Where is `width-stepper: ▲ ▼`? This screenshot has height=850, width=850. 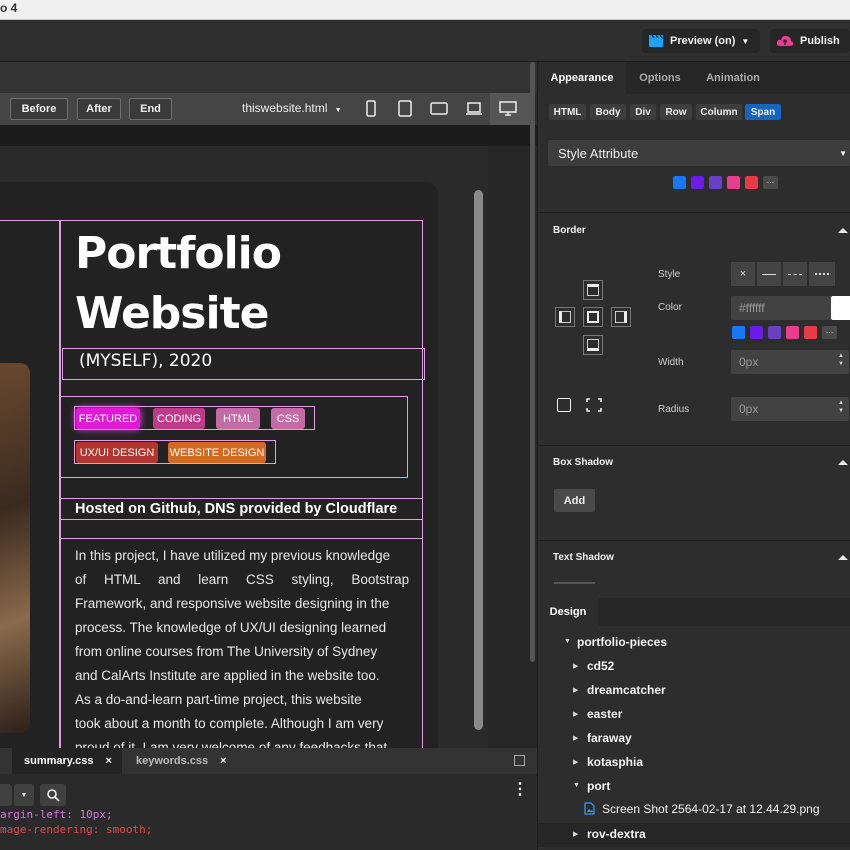
width-stepper: ▲ ▼ is located at coordinates (841, 362).